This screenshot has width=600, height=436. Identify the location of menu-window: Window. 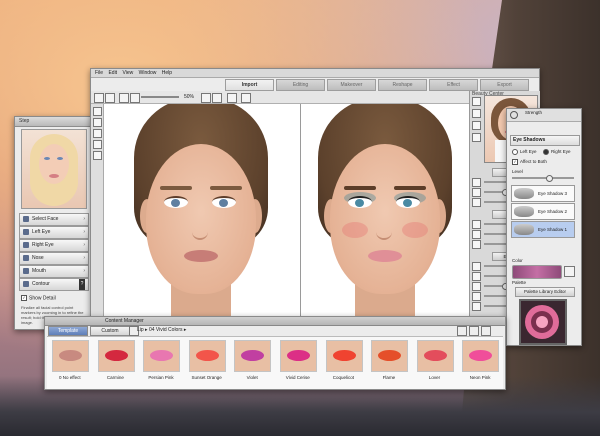
(148, 73).